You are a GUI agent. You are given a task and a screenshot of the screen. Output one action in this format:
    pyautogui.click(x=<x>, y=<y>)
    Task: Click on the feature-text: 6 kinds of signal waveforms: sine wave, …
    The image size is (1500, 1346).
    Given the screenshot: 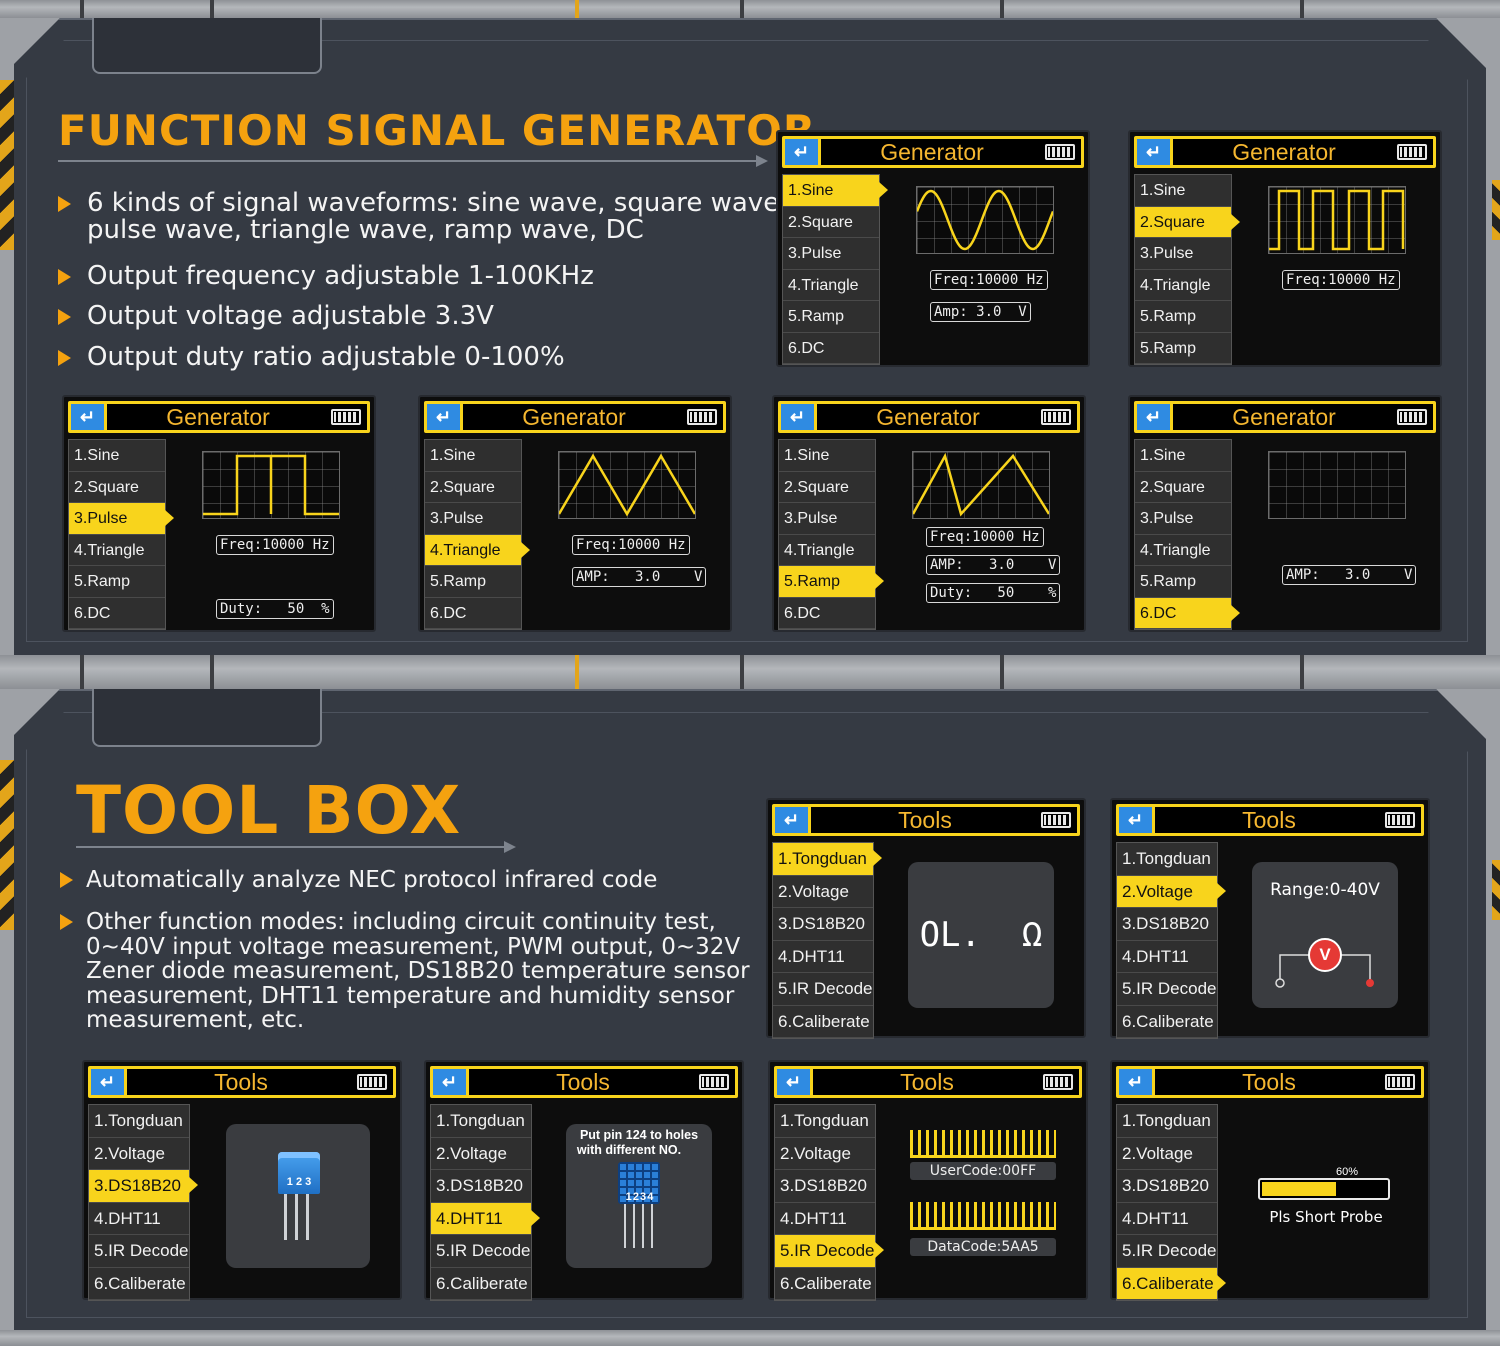 What is the action you would take?
    pyautogui.click(x=437, y=203)
    